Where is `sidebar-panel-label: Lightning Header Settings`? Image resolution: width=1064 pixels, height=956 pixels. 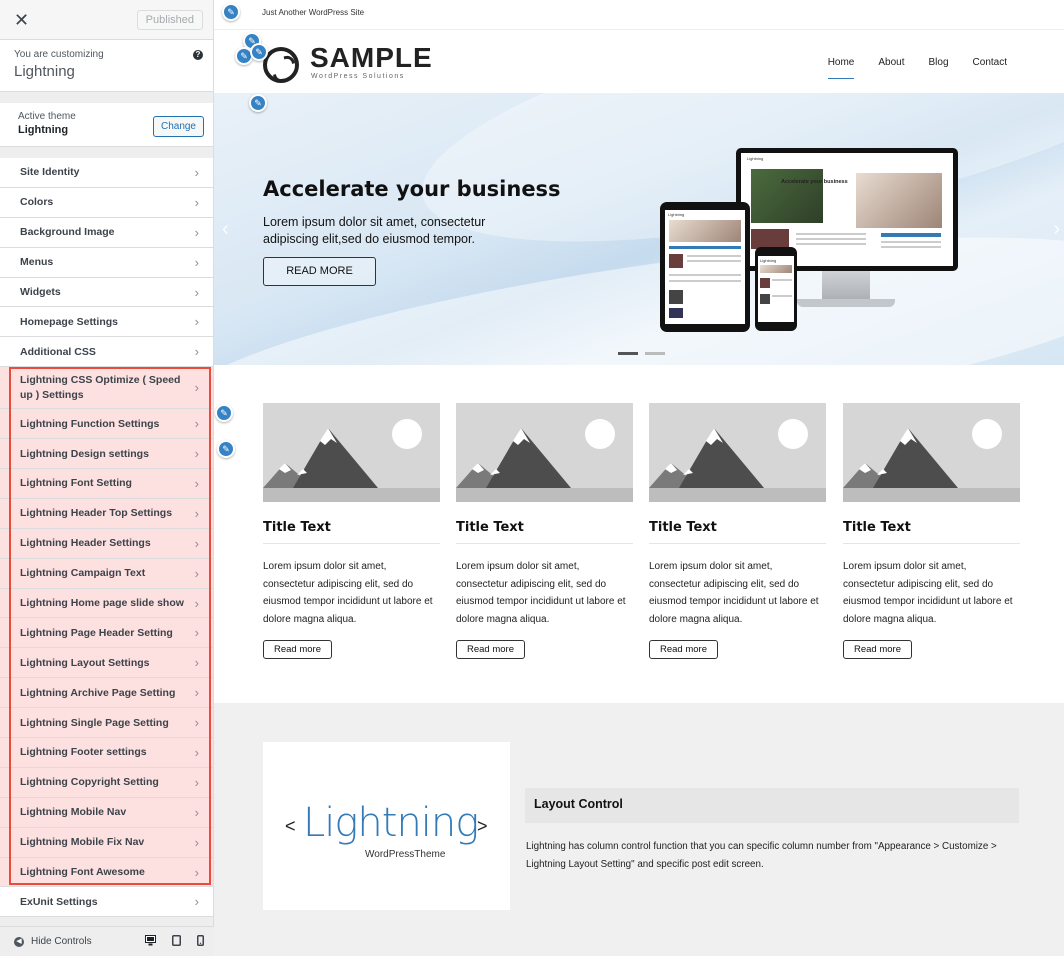
sidebar-panel-label: Lightning Header Settings is located at coordinates (85, 543).